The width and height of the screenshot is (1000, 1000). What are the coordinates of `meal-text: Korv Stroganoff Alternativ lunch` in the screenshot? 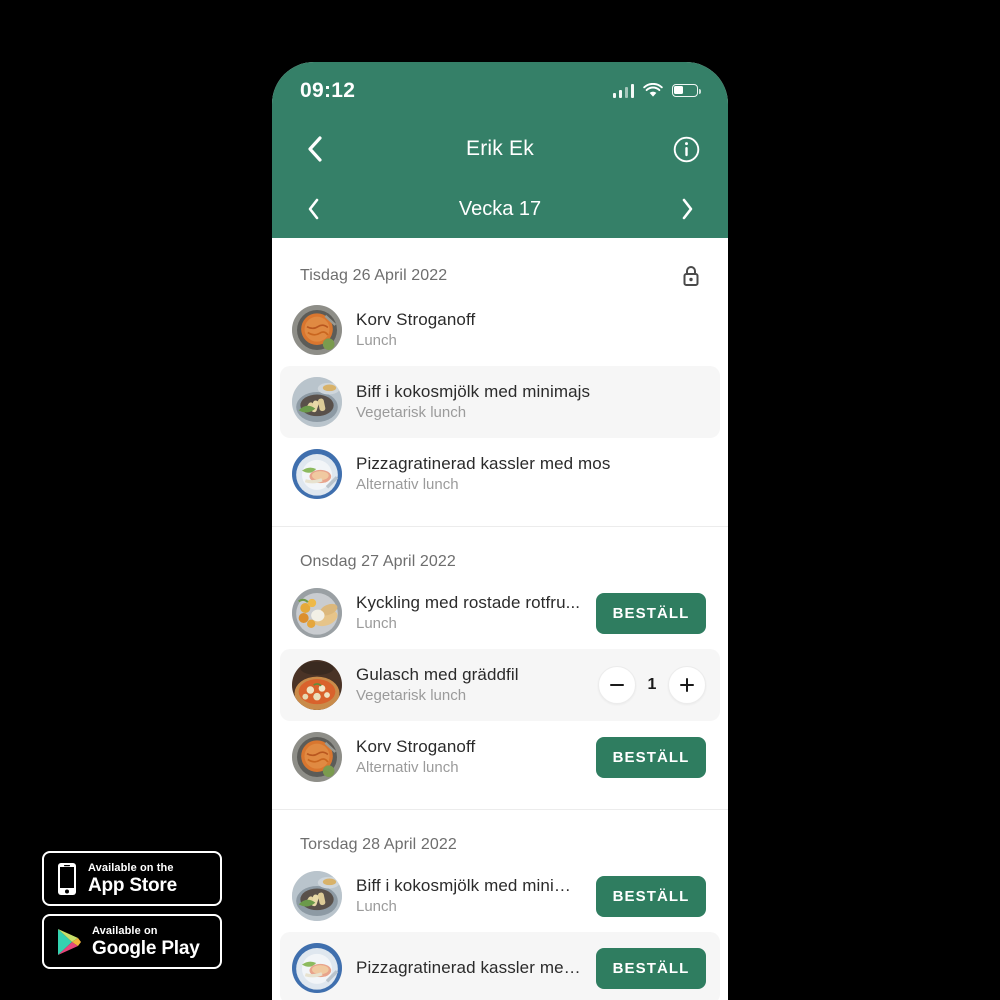 It's located at (469, 757).